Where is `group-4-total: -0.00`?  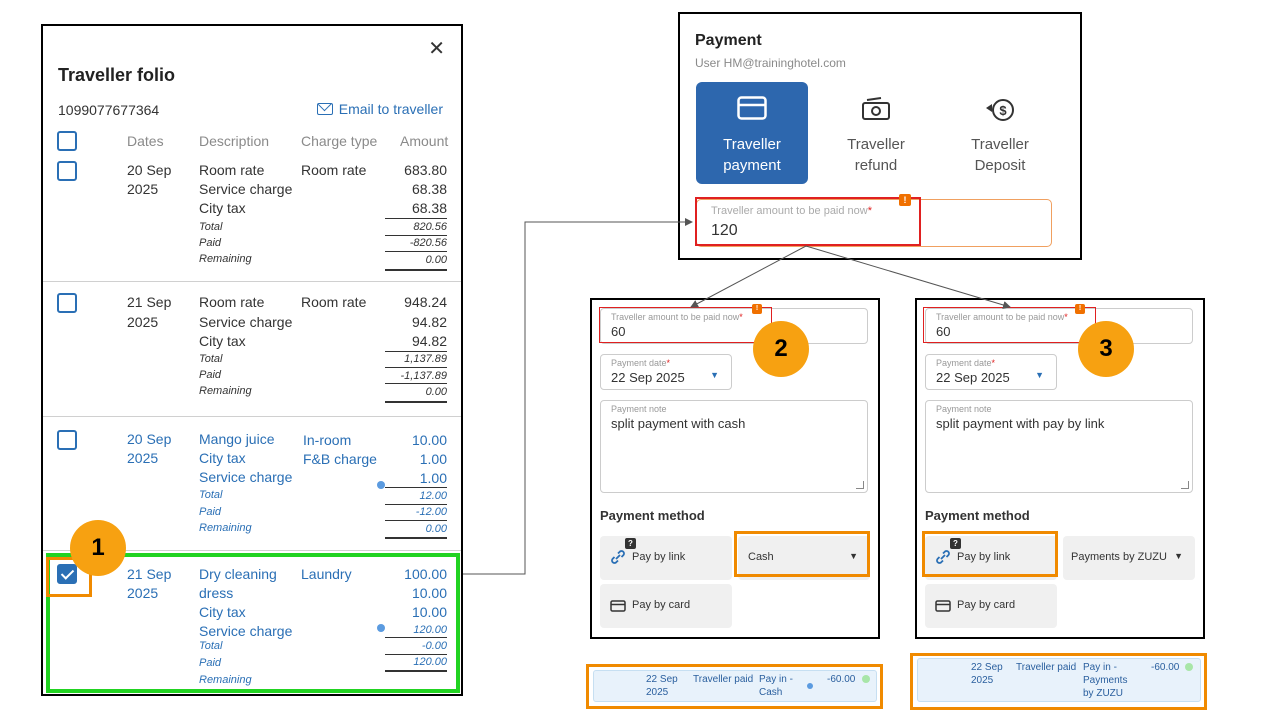
group-4-total: -0.00 is located at coordinates (434, 646).